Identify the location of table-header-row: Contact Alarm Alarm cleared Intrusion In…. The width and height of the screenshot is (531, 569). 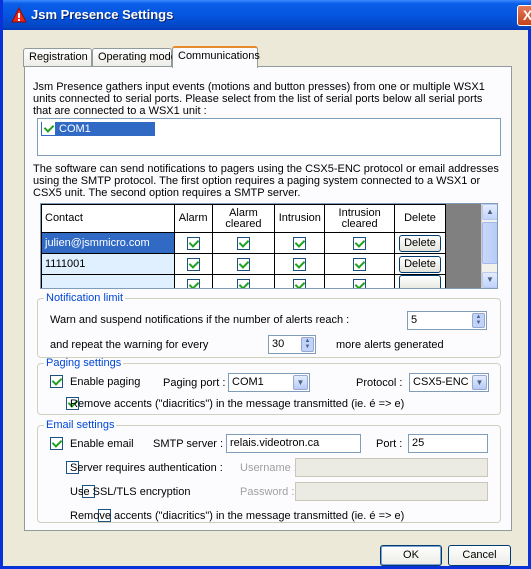
(244, 218).